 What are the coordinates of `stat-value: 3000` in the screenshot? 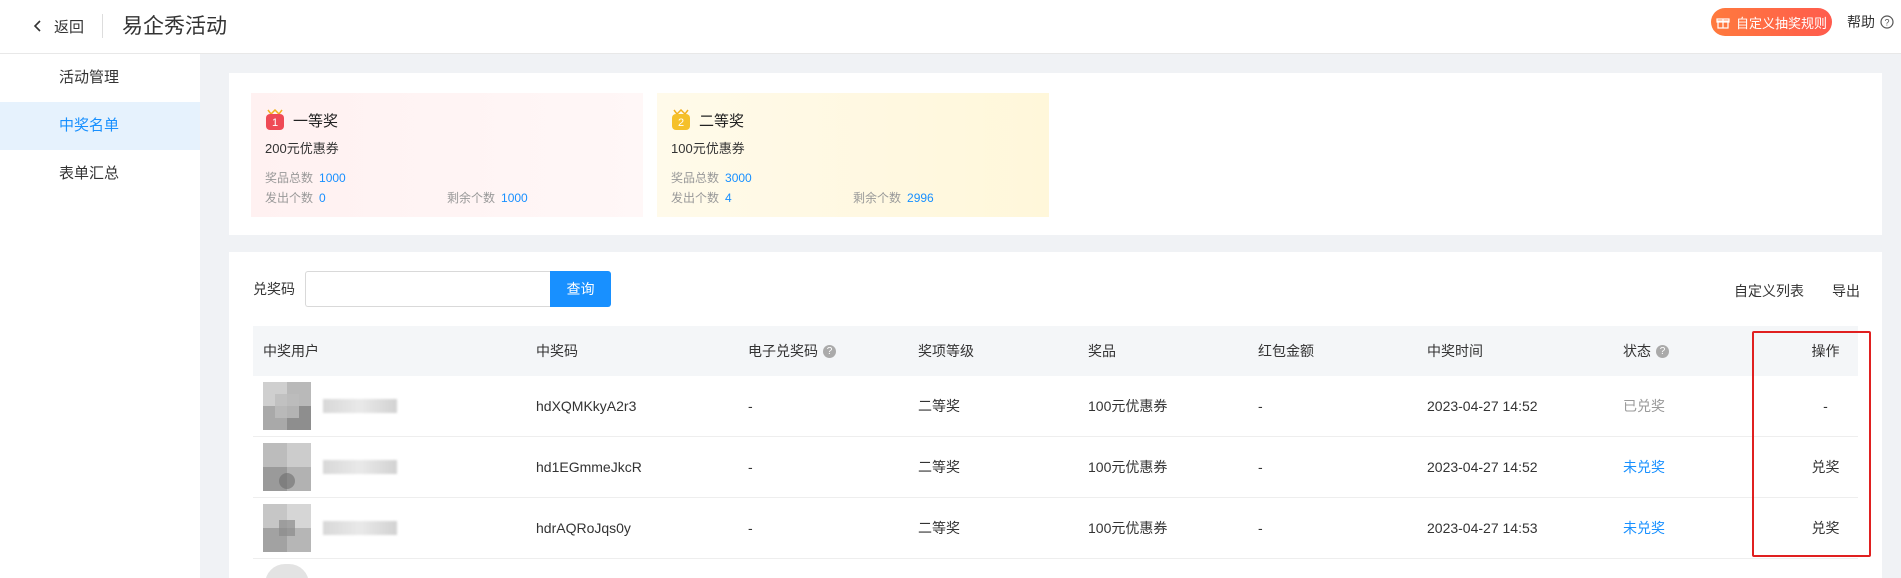 It's located at (738, 177).